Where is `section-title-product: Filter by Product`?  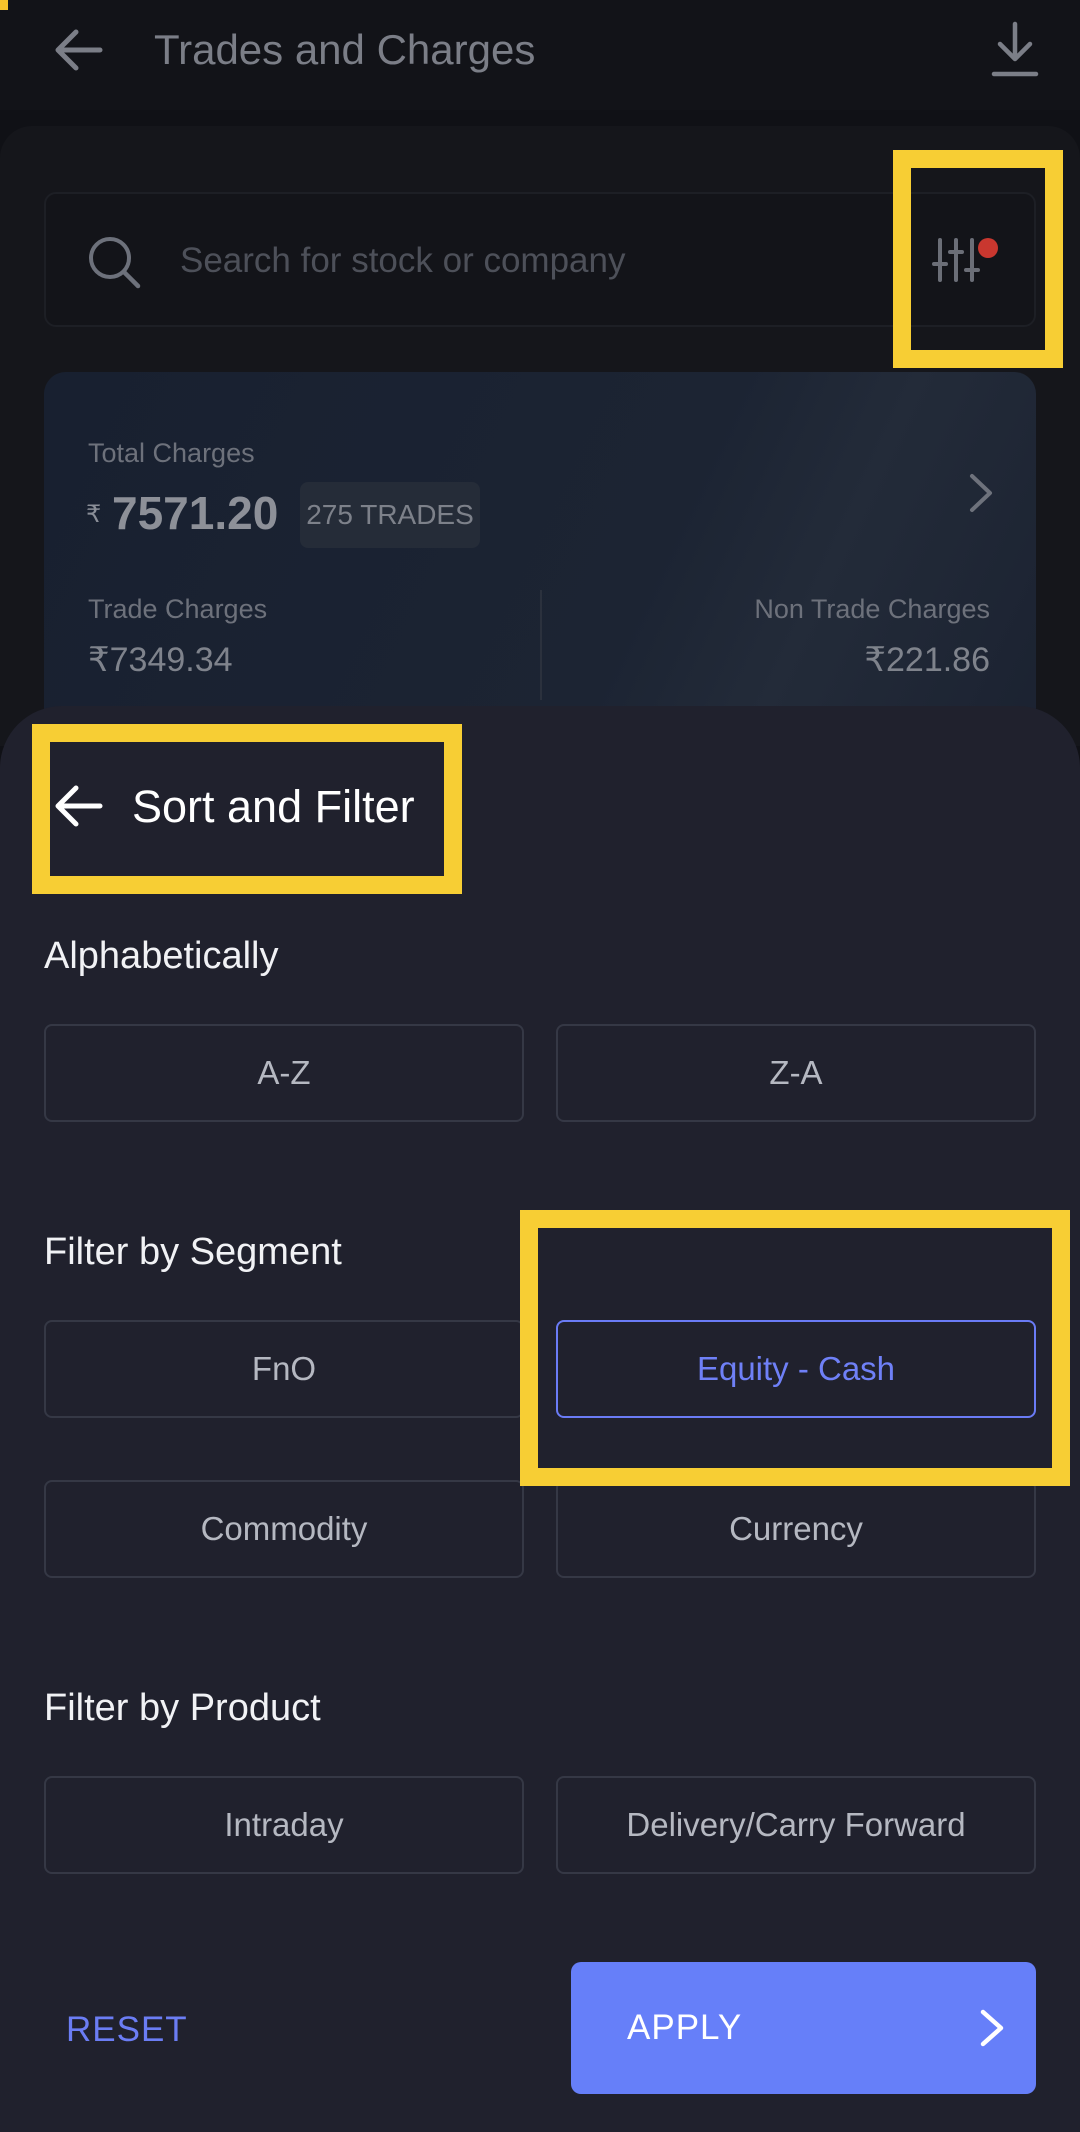 section-title-product: Filter by Product is located at coordinates (182, 1708).